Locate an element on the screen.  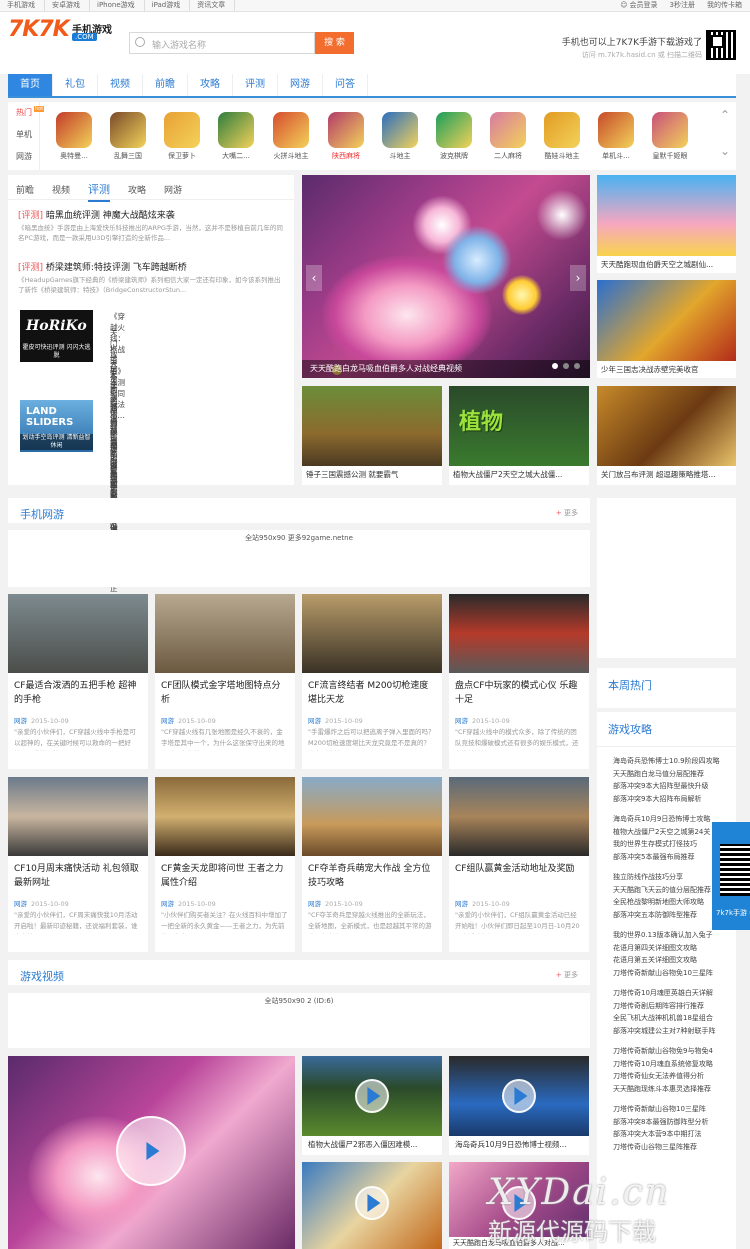
guide-link: 刀塔传奇仙女无法养值得分析 is located at coordinates (674, 1076).